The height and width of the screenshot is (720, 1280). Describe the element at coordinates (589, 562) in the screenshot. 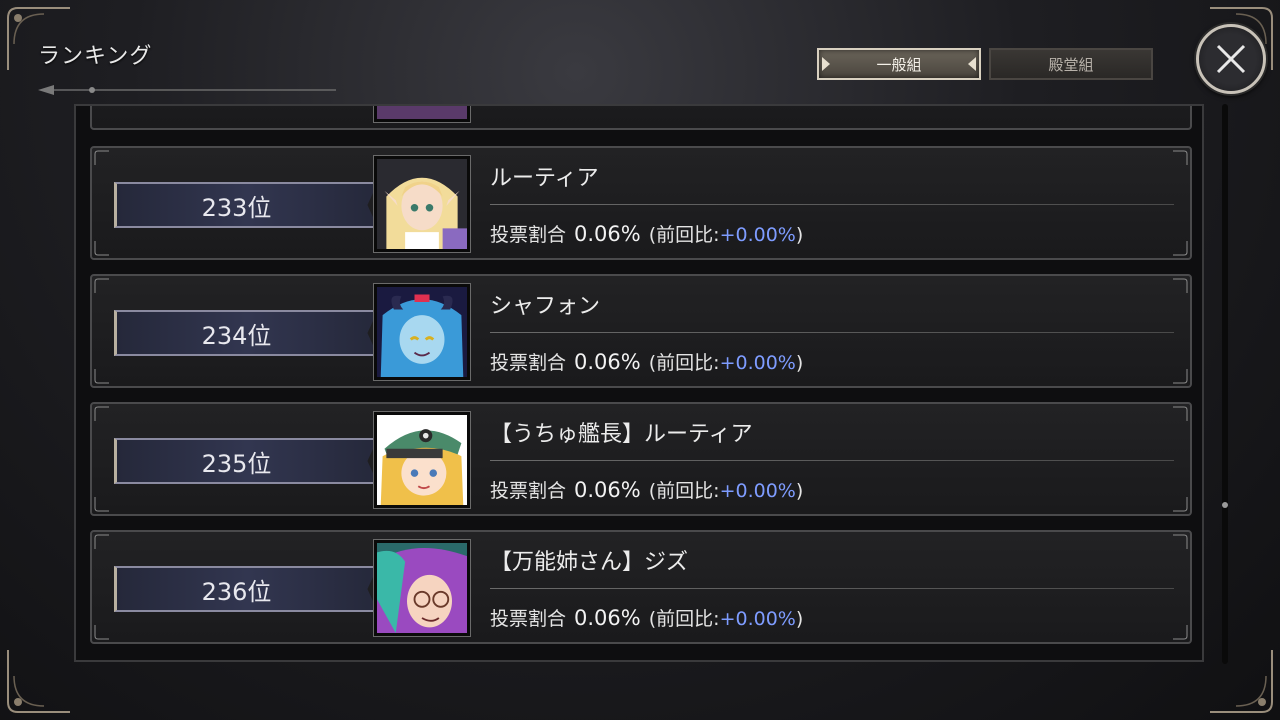

I see `character-name: 【万能姉さん】ジズ` at that location.